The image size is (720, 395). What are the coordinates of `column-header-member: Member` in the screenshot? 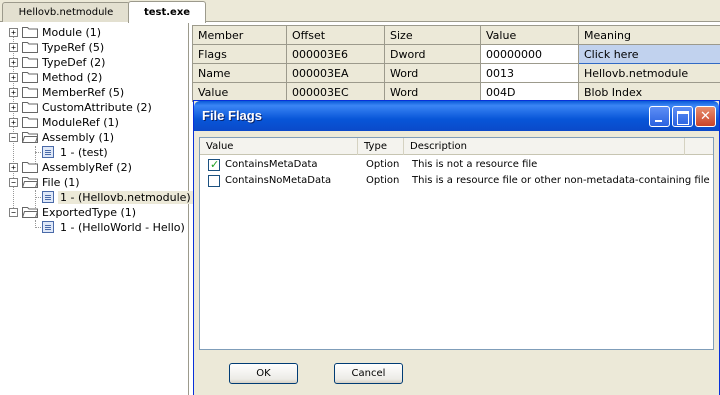 It's located at (239, 35).